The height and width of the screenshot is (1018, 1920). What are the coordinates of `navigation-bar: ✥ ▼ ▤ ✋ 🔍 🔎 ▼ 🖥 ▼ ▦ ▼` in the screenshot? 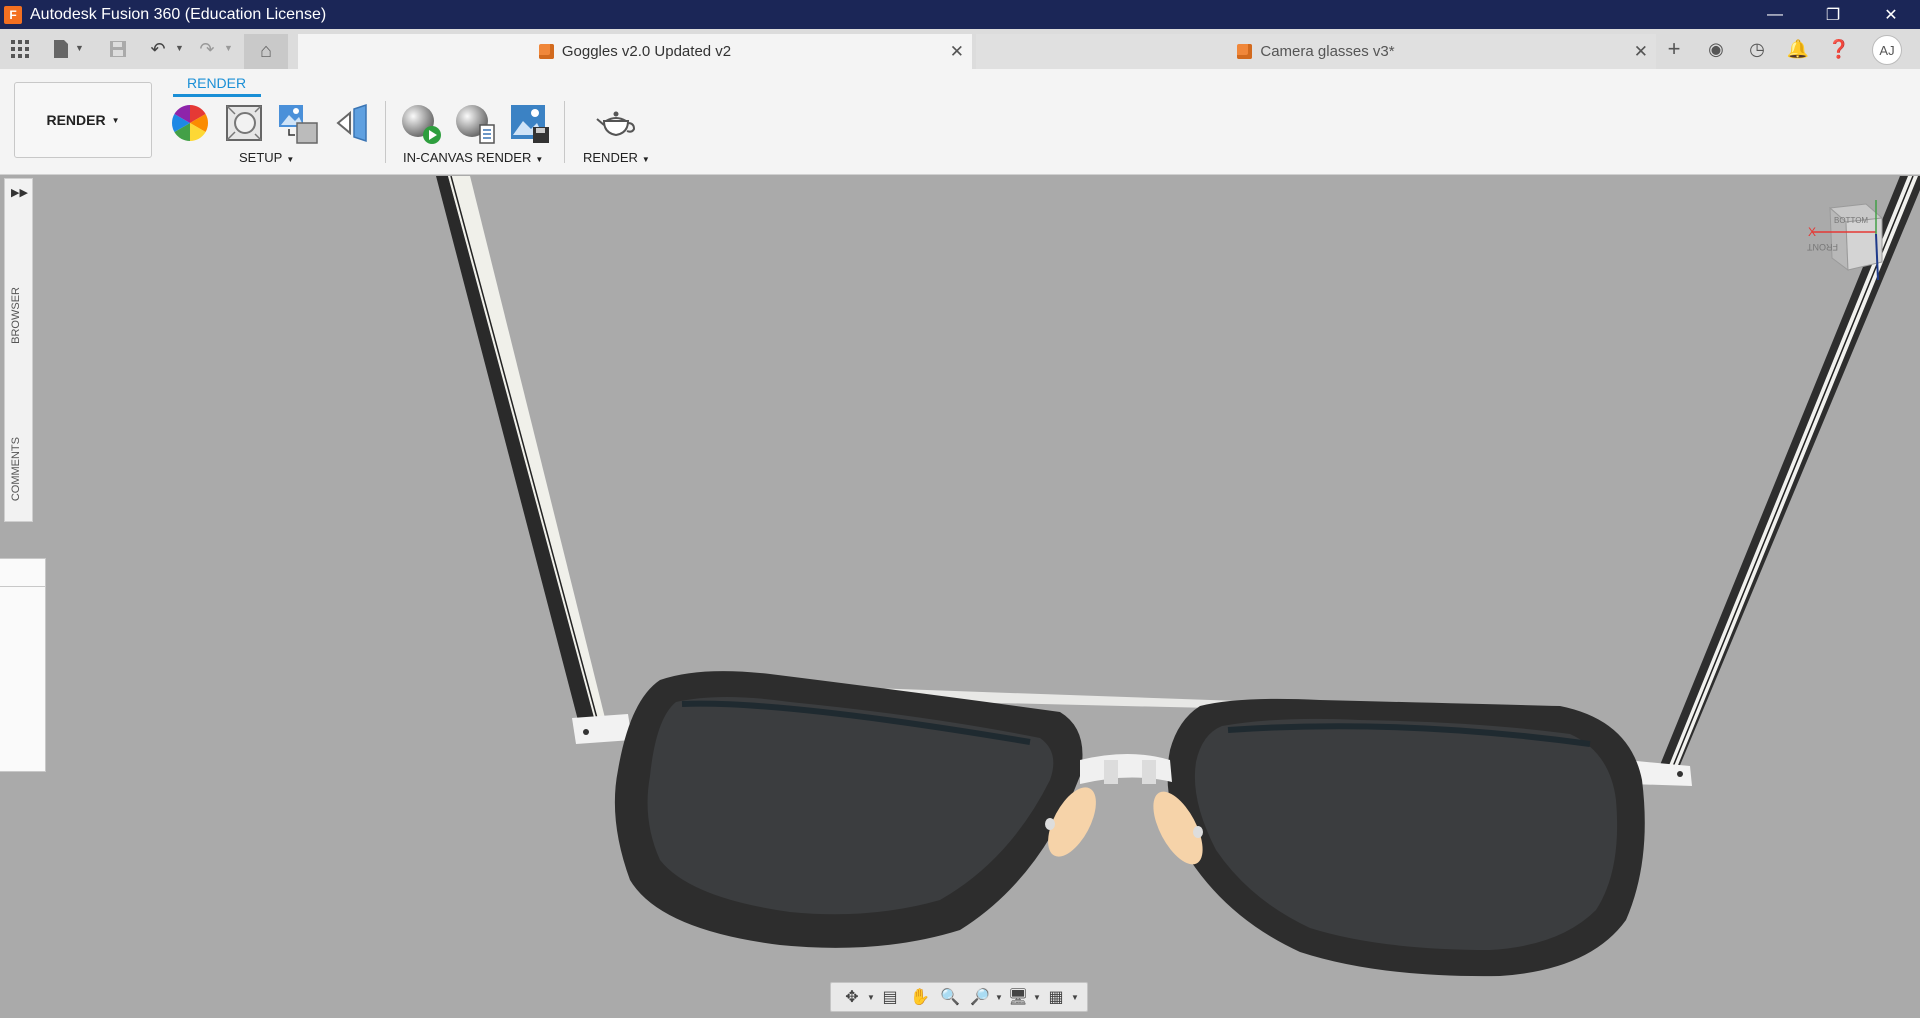 It's located at (959, 997).